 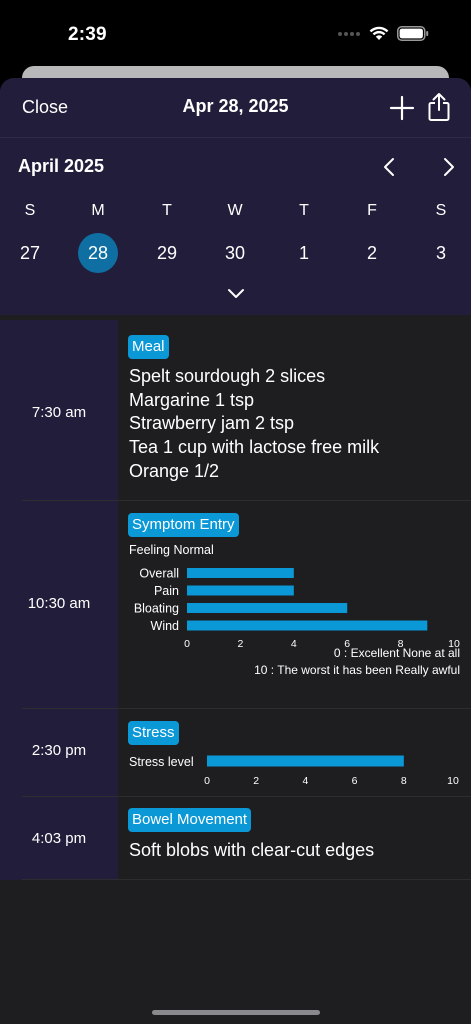 I want to click on stress-entry: 2:30 pm Stress 0 2 4 6 8 10, so click(x=235, y=753).